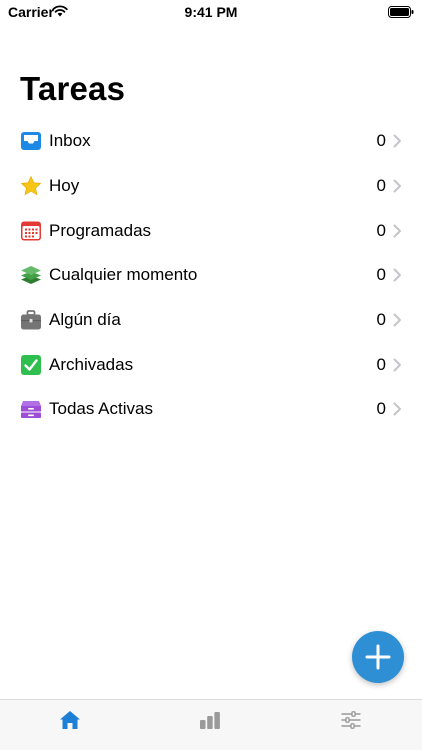 The height and width of the screenshot is (750, 422). What do you see at coordinates (31, 141) in the screenshot?
I see `inbox-tray-icon` at bounding box center [31, 141].